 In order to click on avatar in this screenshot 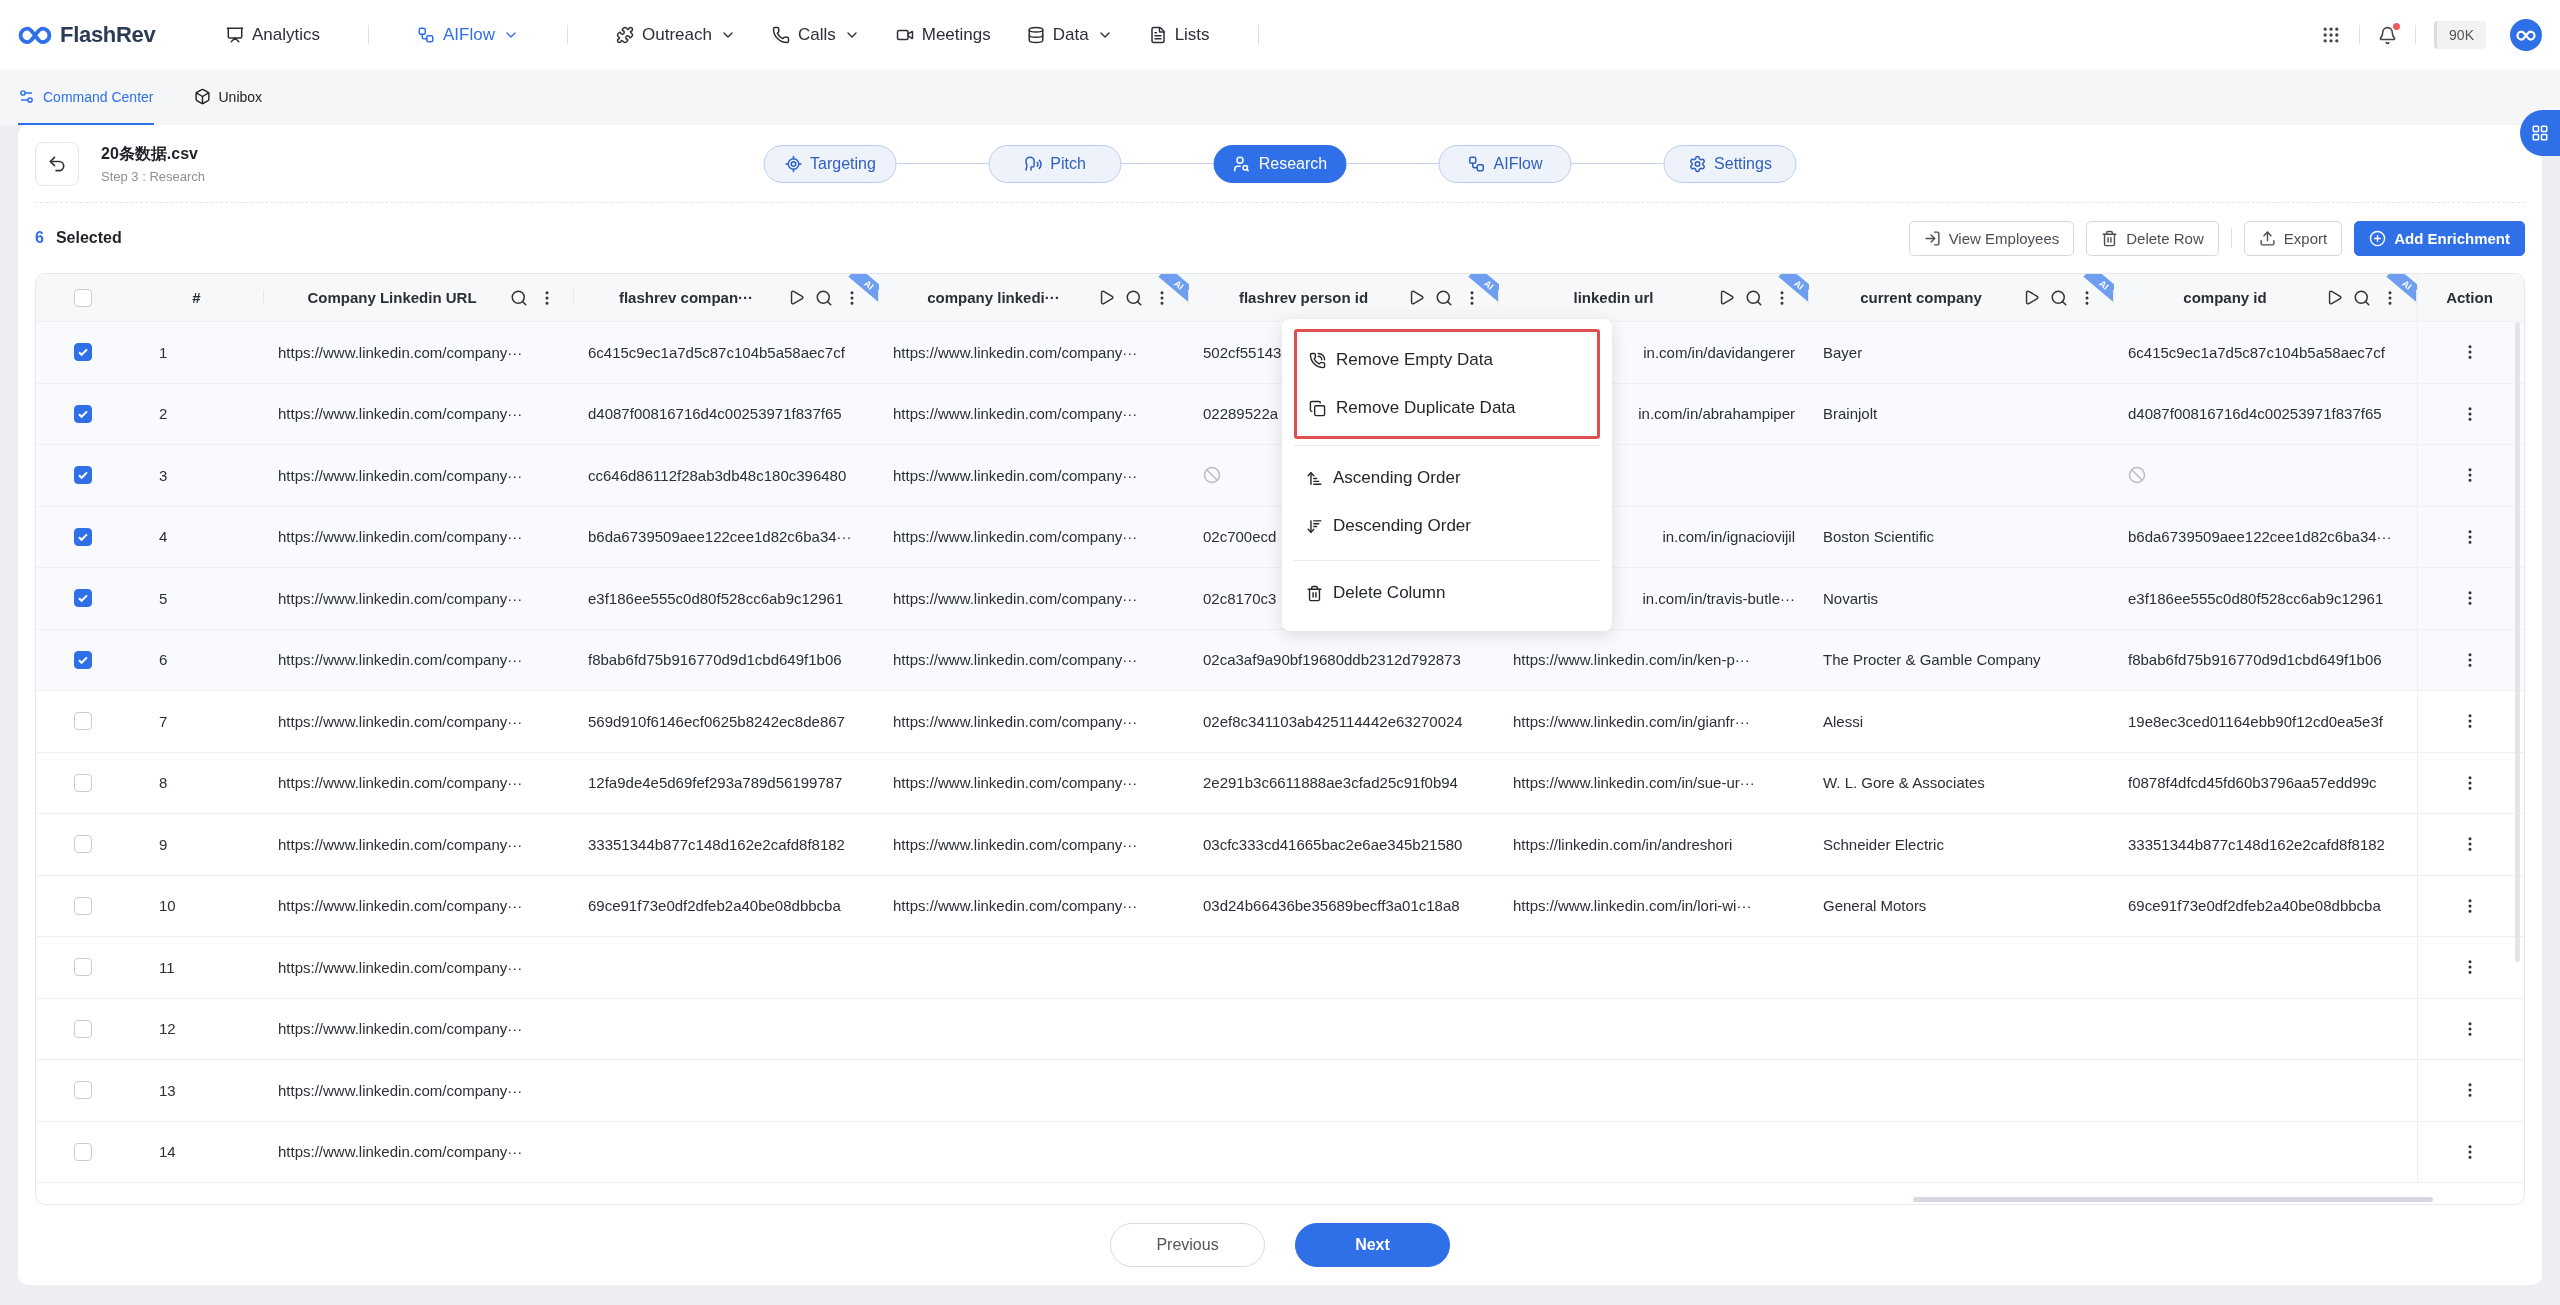, I will do `click(2526, 35)`.